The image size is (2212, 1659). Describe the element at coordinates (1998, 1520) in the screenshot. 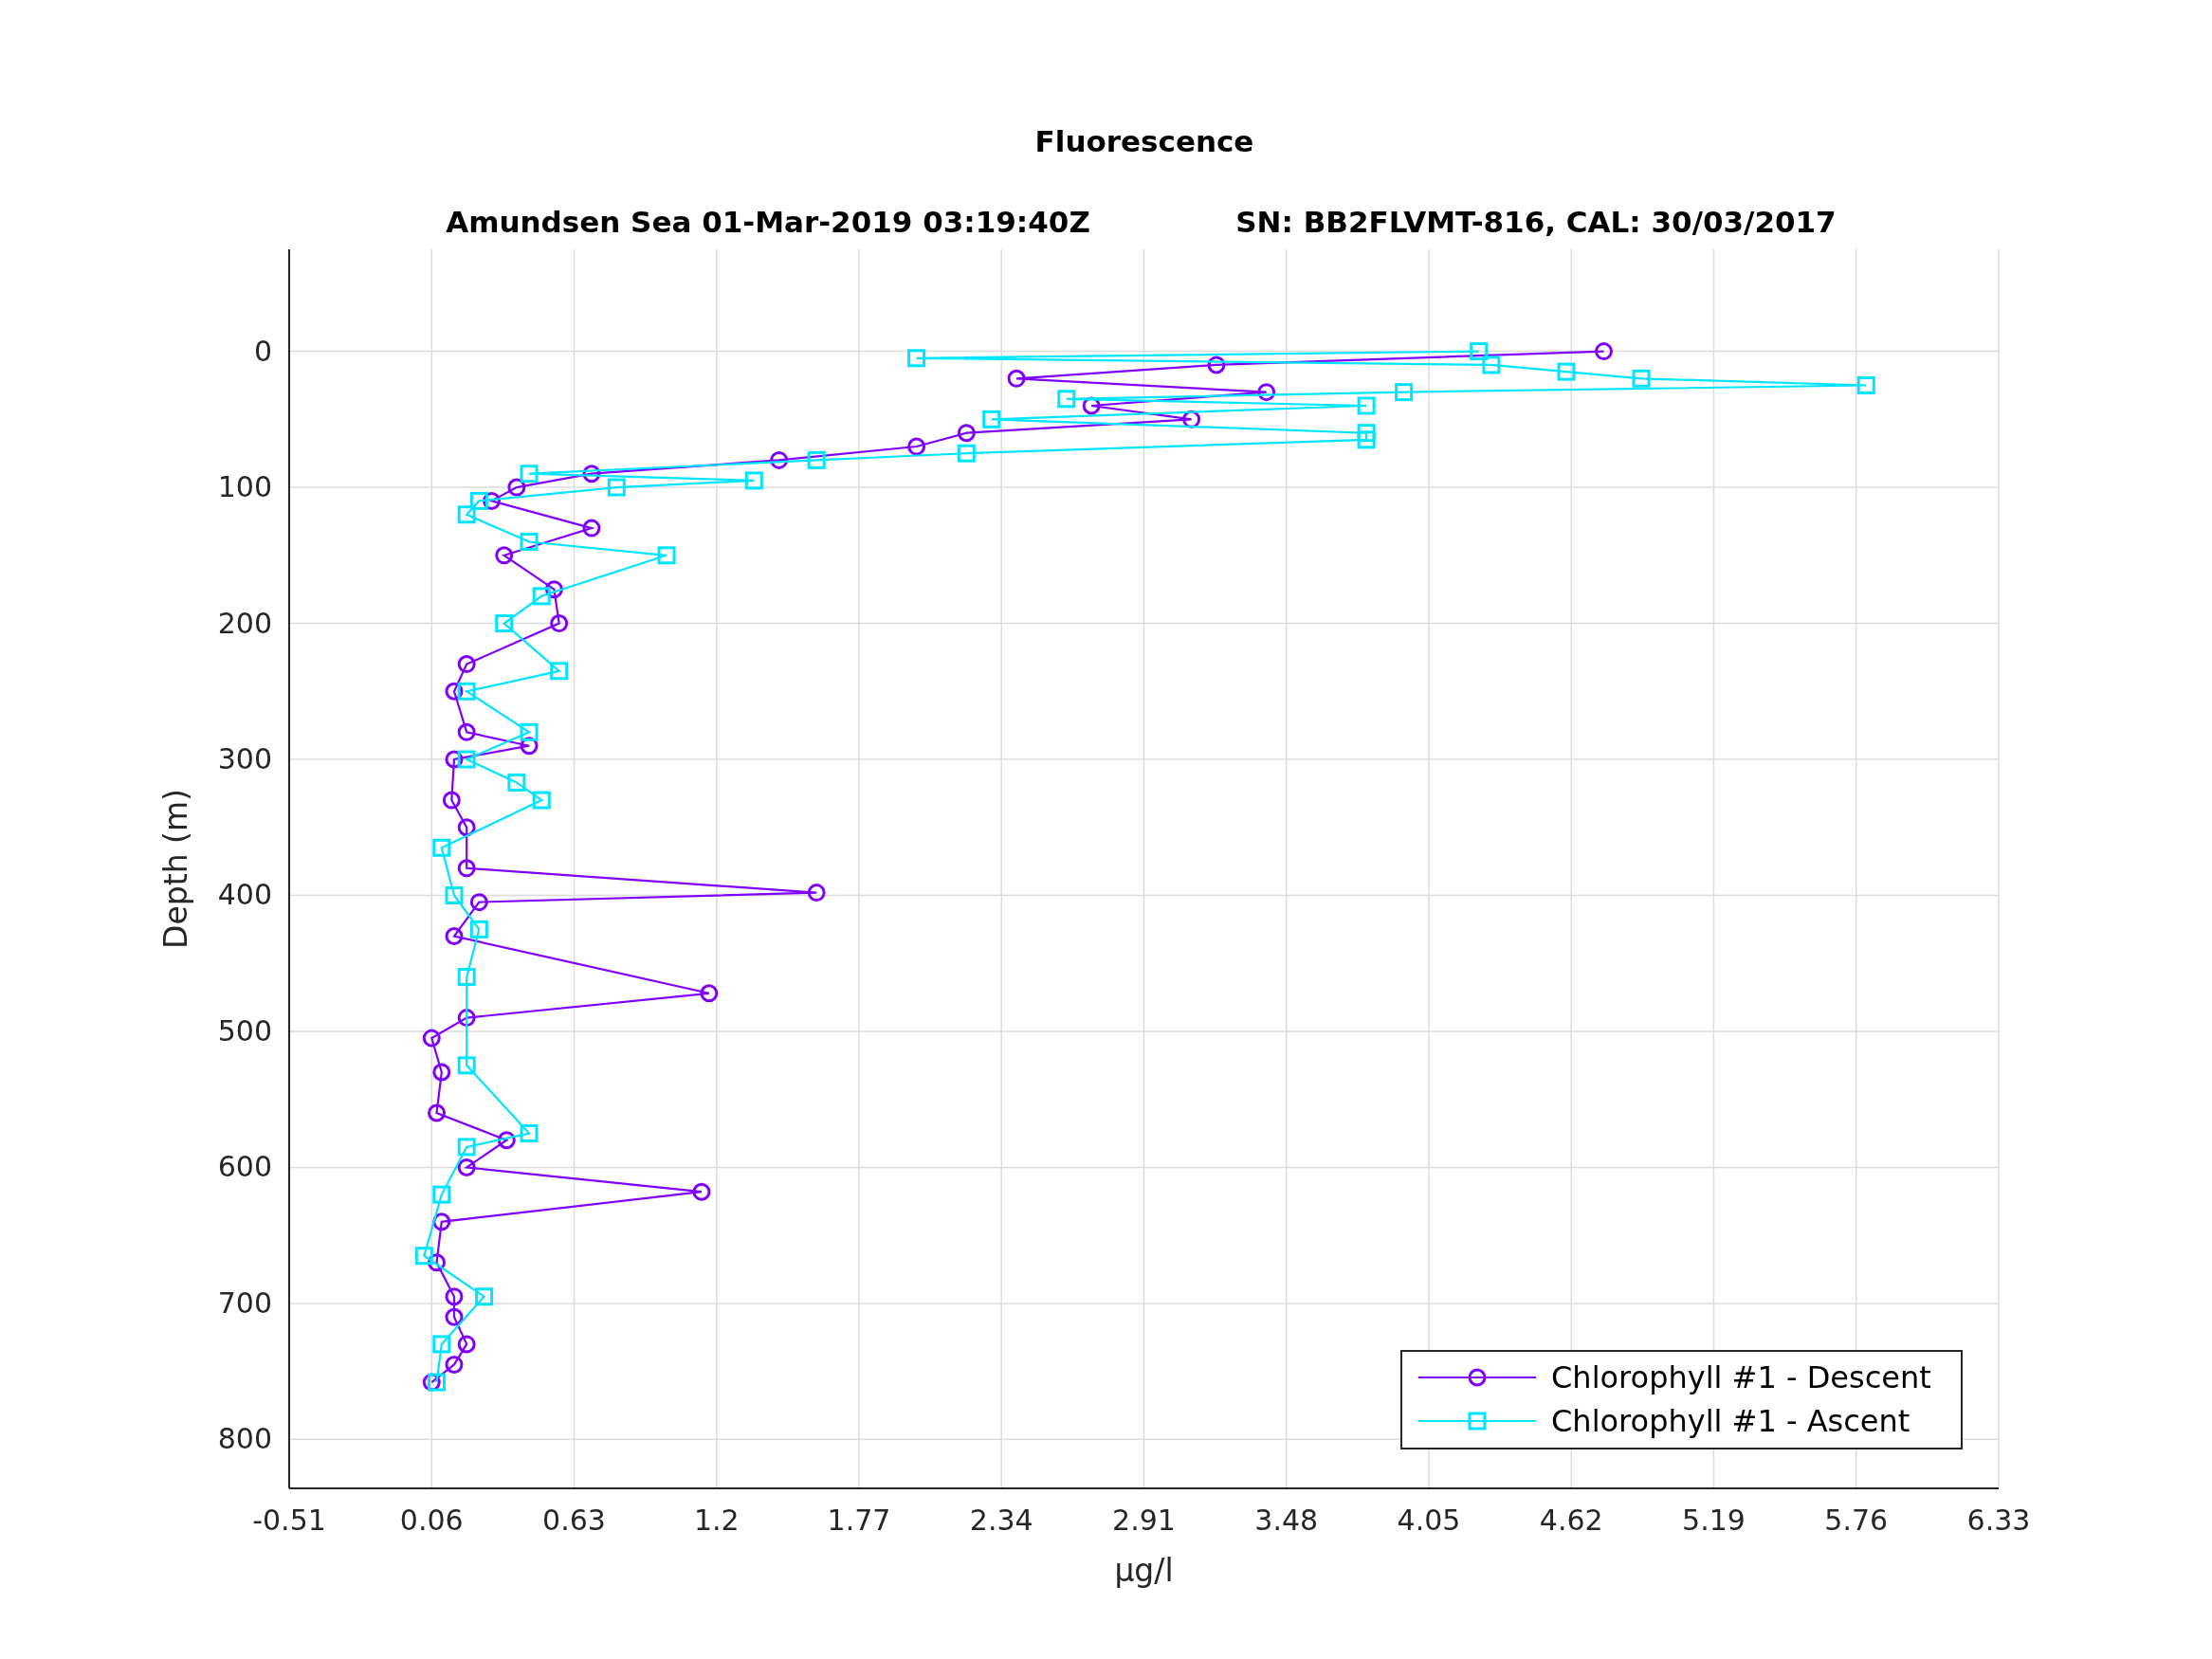

I see `x-tick-label: 6.33` at that location.